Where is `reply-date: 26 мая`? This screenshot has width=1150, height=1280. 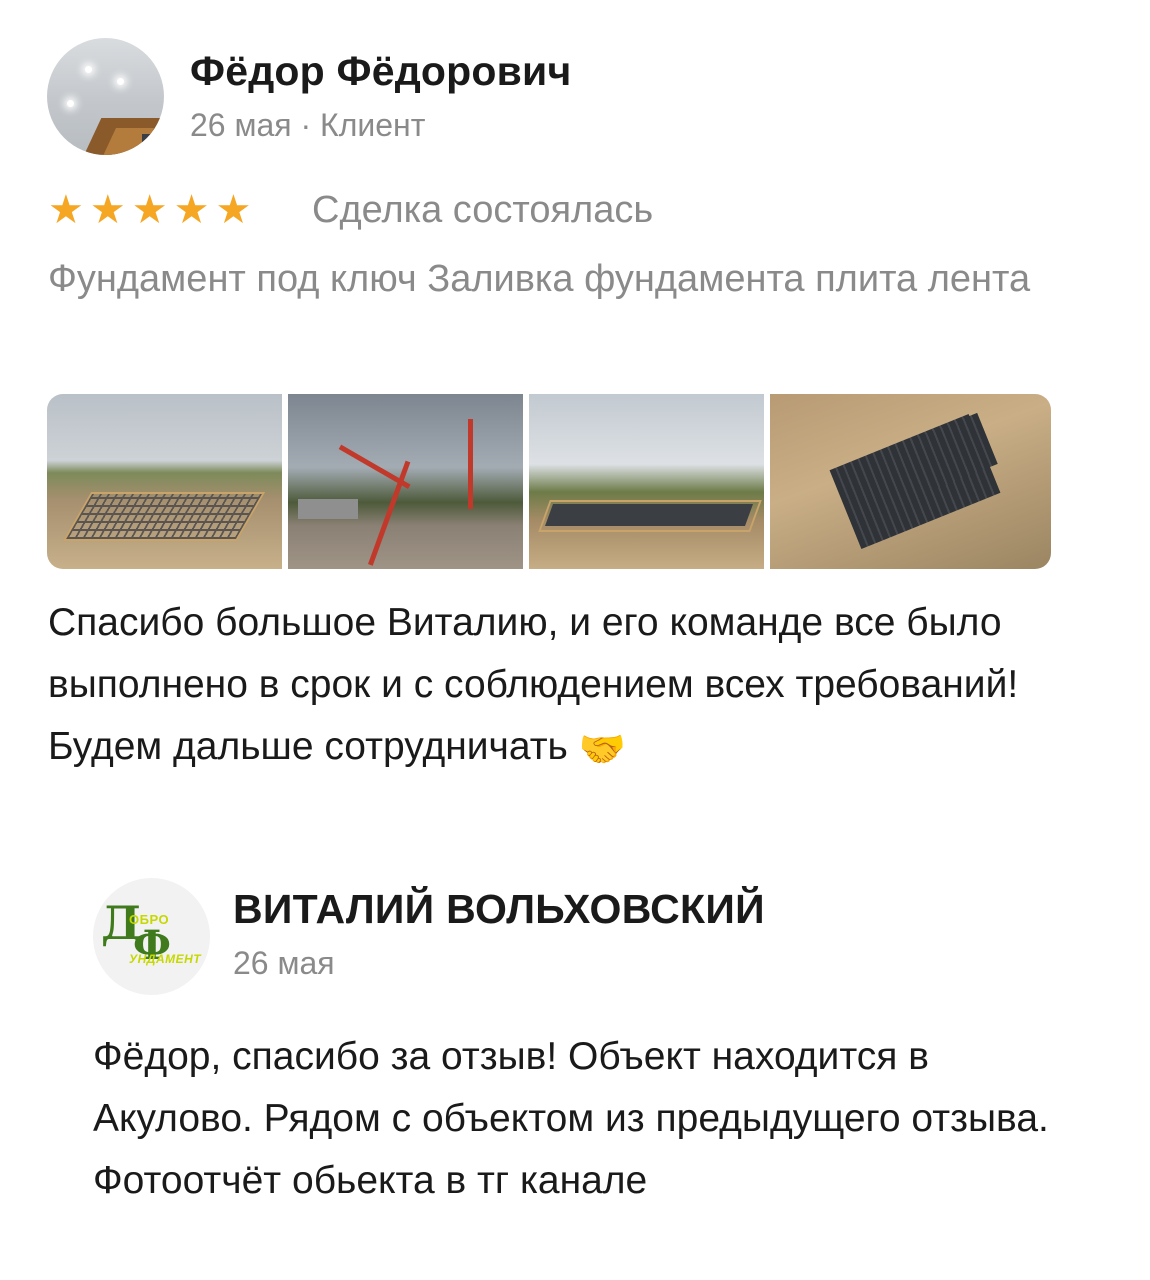
reply-date: 26 мая is located at coordinates (284, 963).